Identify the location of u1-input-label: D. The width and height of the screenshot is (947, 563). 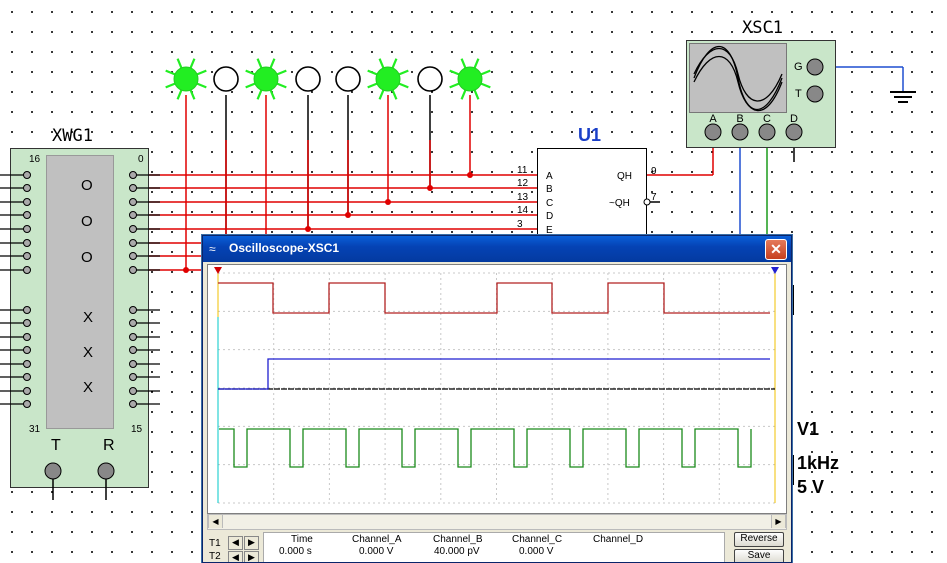
(549, 216).